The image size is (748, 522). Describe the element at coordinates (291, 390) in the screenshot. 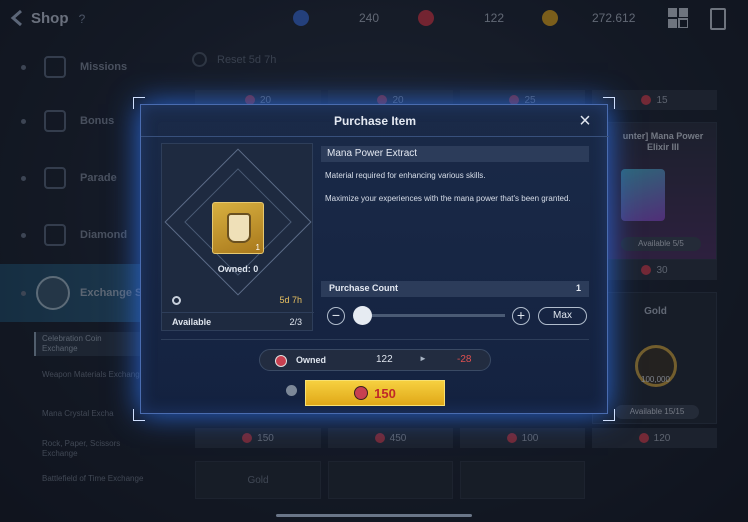

I see `radio-indicator` at that location.